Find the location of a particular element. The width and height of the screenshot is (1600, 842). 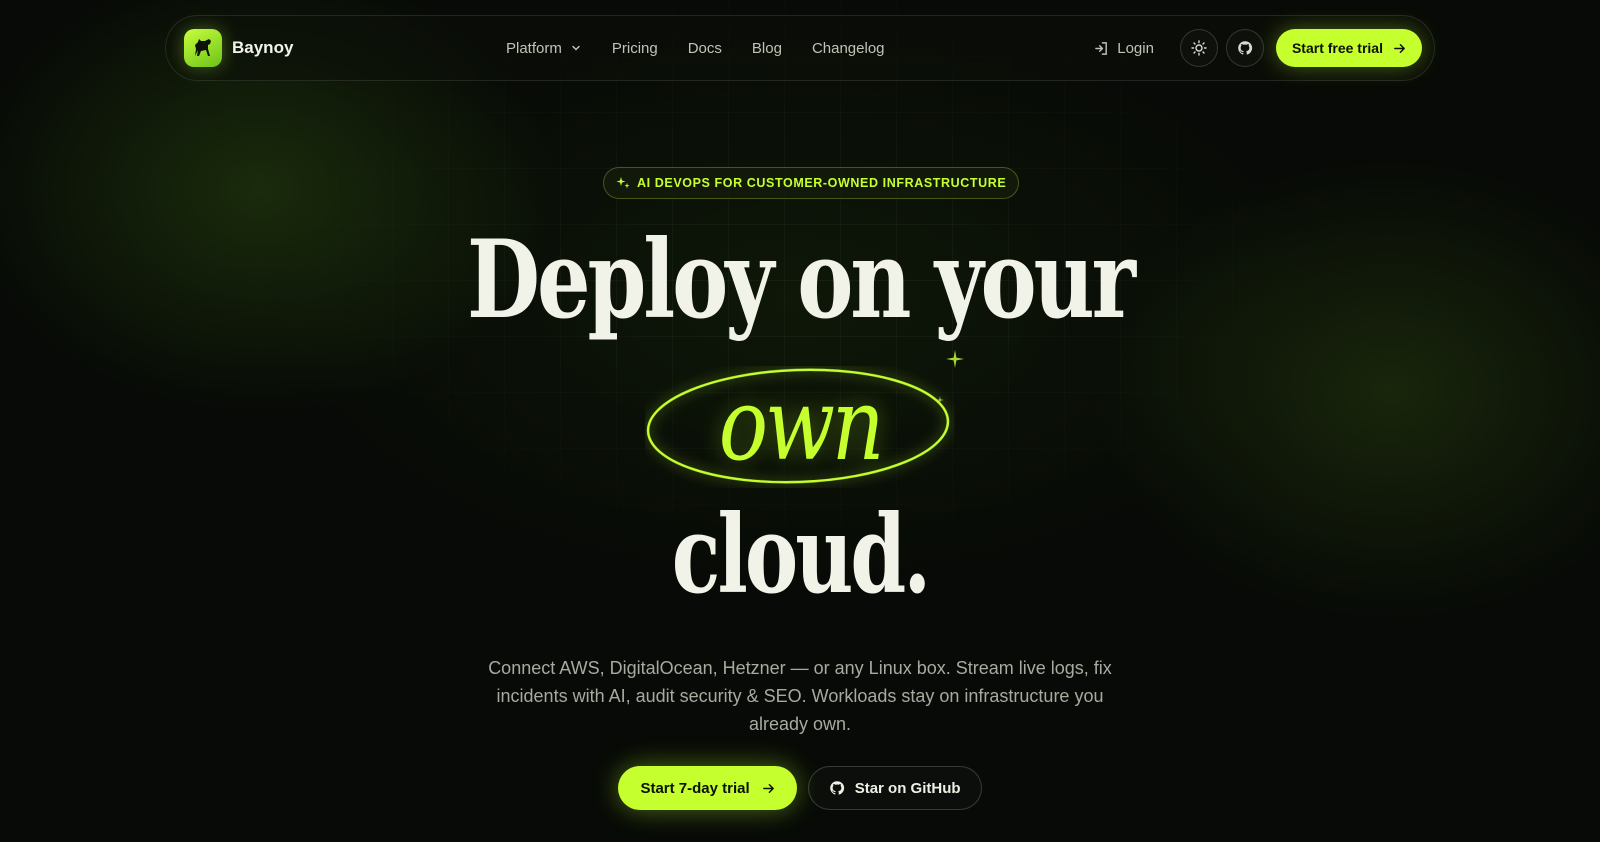

star-on-github-button: Star on GitHub is located at coordinates (894, 788).